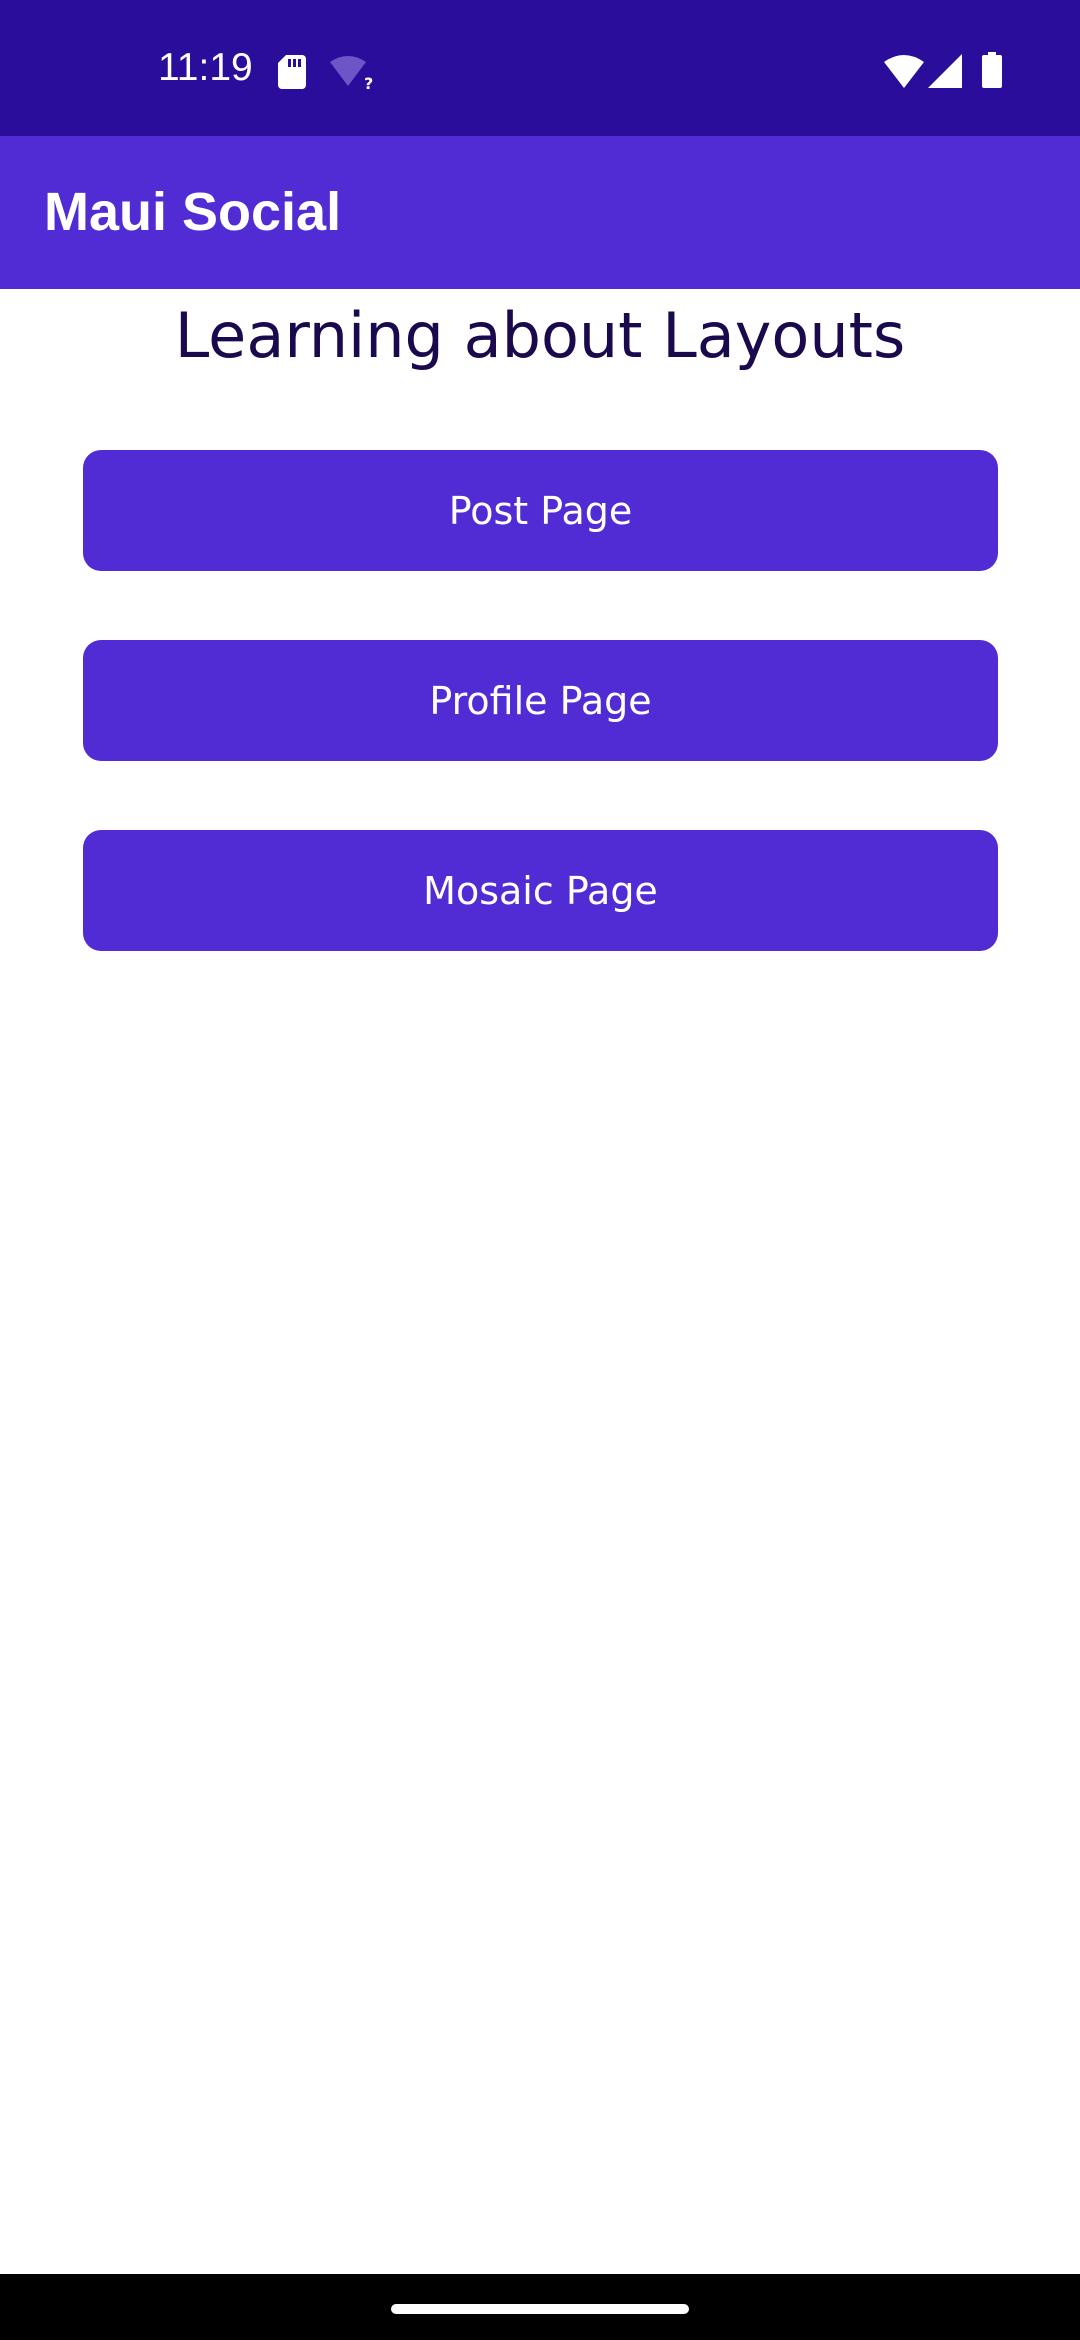  What do you see at coordinates (351, 73) in the screenshot?
I see `wifi-unknown-icon: ?` at bounding box center [351, 73].